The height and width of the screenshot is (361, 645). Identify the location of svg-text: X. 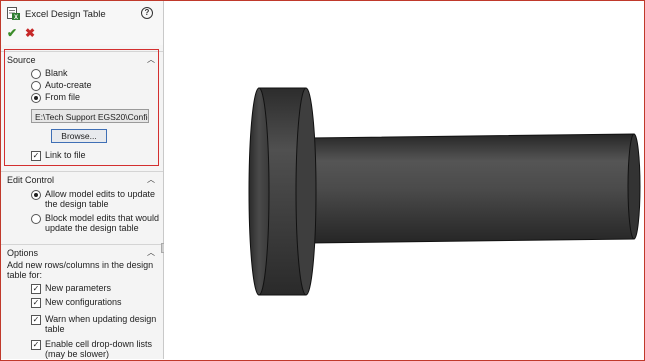
(16, 17).